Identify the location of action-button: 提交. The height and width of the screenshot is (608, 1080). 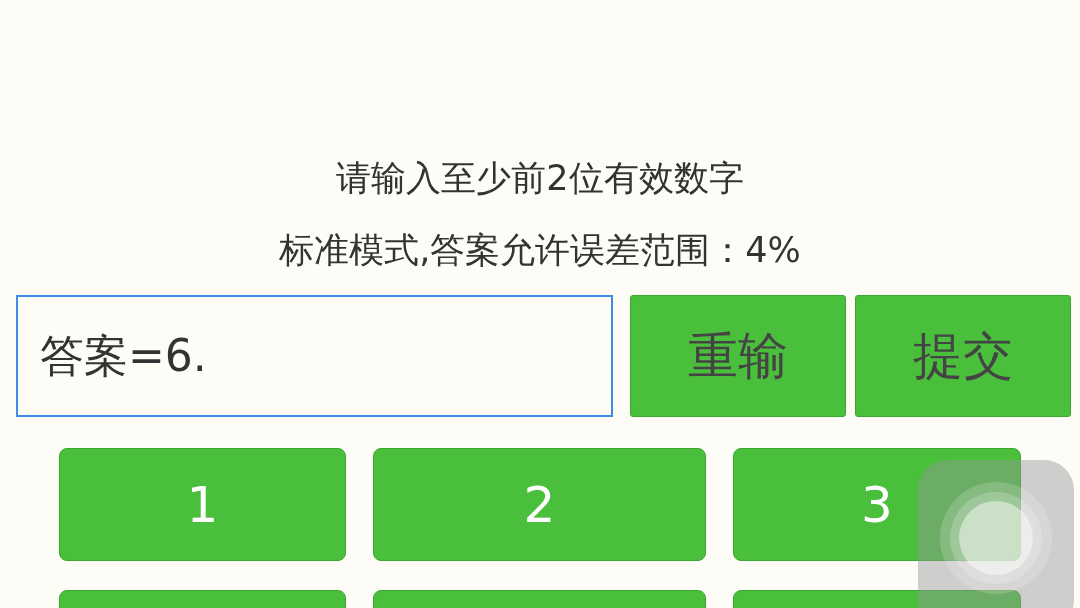
(963, 356).